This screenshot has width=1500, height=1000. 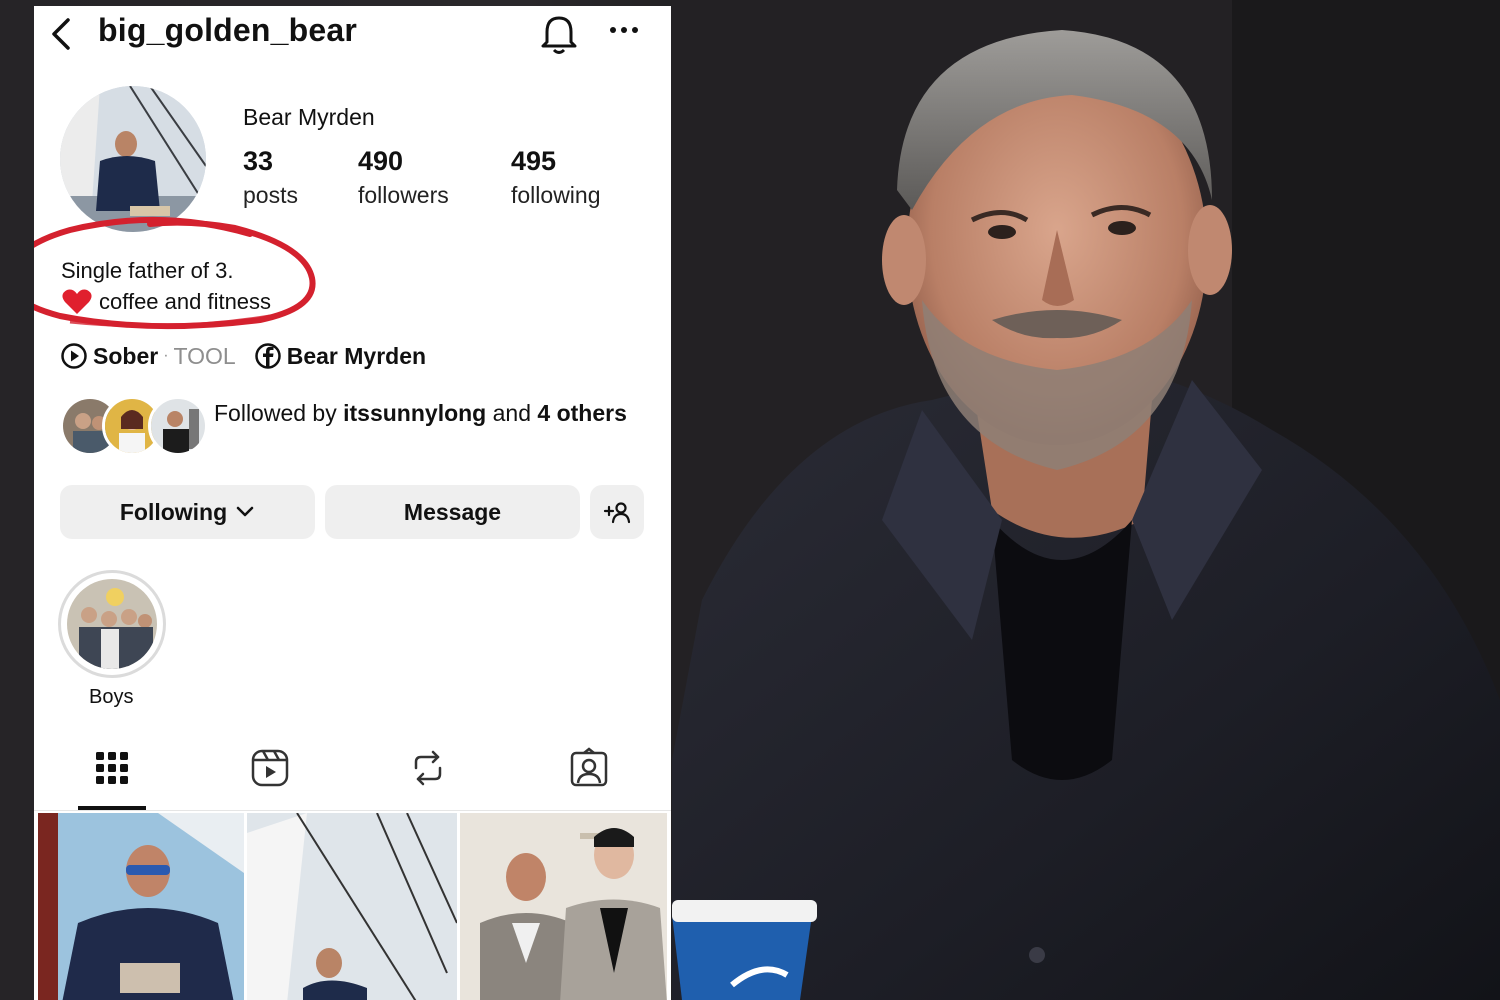 What do you see at coordinates (556, 195) in the screenshot?
I see `following-label: following` at bounding box center [556, 195].